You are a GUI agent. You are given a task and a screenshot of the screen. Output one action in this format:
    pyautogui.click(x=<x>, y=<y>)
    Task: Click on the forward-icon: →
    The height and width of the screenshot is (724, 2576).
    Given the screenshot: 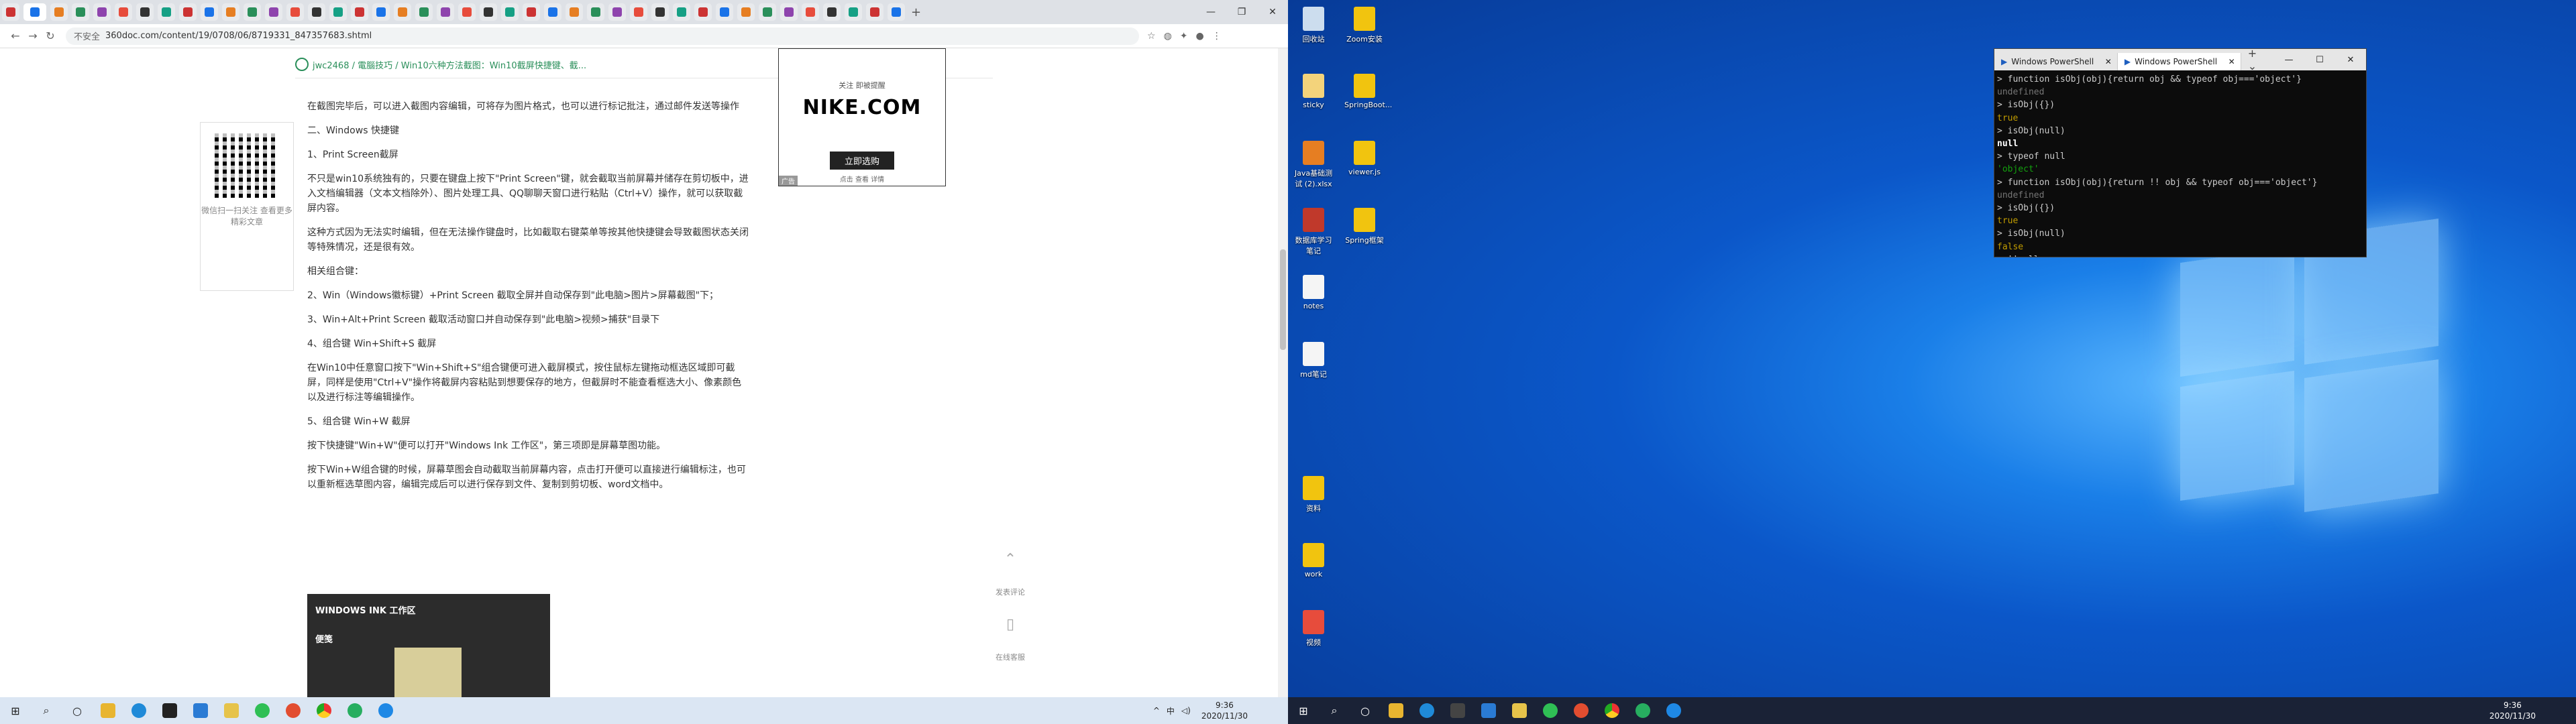 What is the action you would take?
    pyautogui.click(x=33, y=35)
    